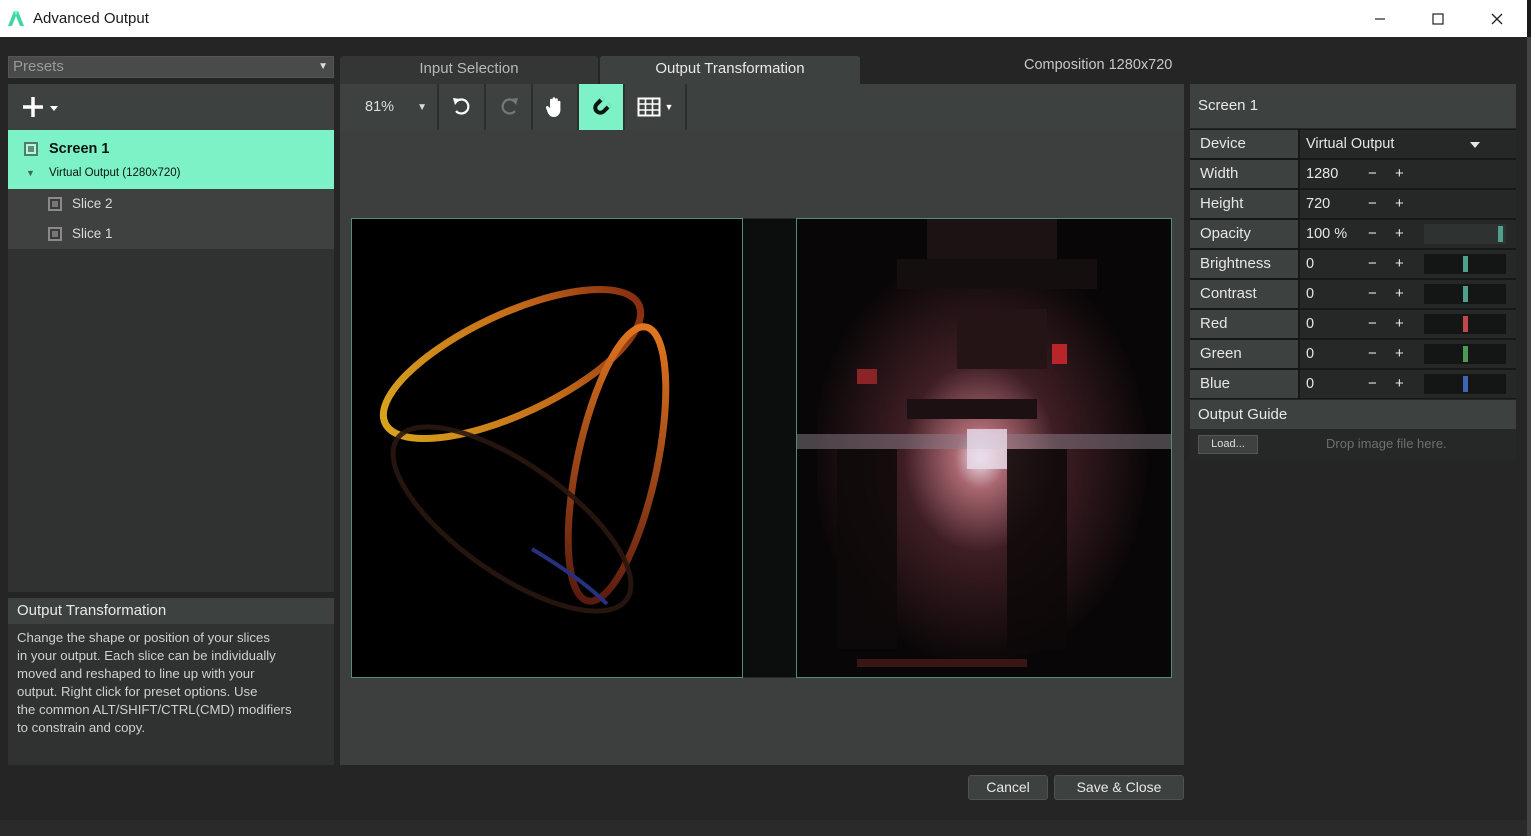 Image resolution: width=1531 pixels, height=836 pixels. What do you see at coordinates (649, 107) in the screenshot?
I see `grid-icon` at bounding box center [649, 107].